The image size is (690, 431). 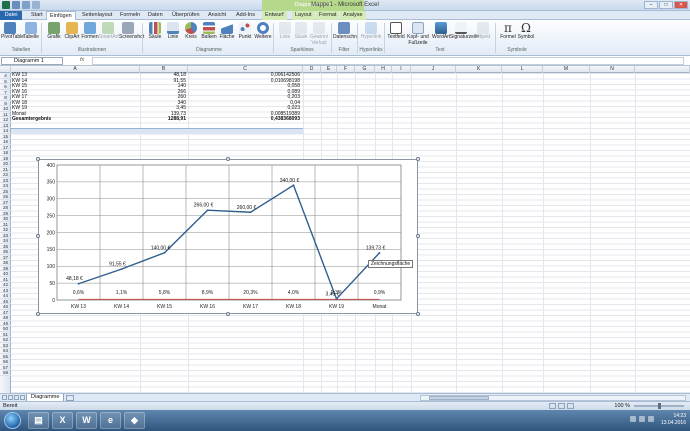 What do you see at coordinates (673, 420) in the screenshot?
I see `clock: 14:23 13.04.2016` at bounding box center [673, 420].